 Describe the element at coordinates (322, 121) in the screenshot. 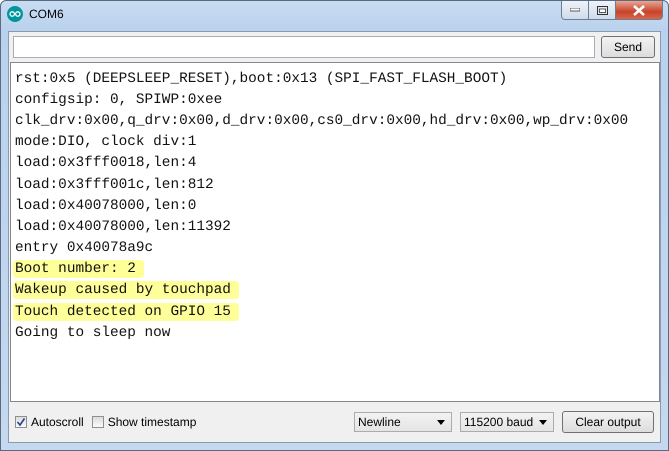

I see `output-line: clk_drv:0x00,q_drv:0x00,d_drv:0x00,cs0_drv:0x00,hd_drv:0x00,wp_drv:0x00` at that location.